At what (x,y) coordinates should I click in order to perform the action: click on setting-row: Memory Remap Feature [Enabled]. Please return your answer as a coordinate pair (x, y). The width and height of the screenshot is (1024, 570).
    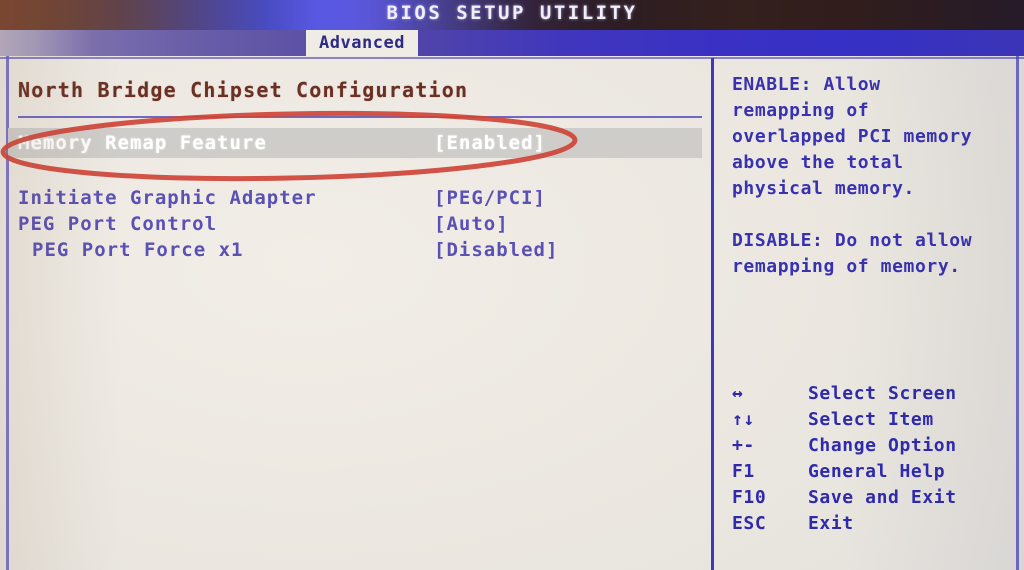
    Looking at the image, I should click on (355, 143).